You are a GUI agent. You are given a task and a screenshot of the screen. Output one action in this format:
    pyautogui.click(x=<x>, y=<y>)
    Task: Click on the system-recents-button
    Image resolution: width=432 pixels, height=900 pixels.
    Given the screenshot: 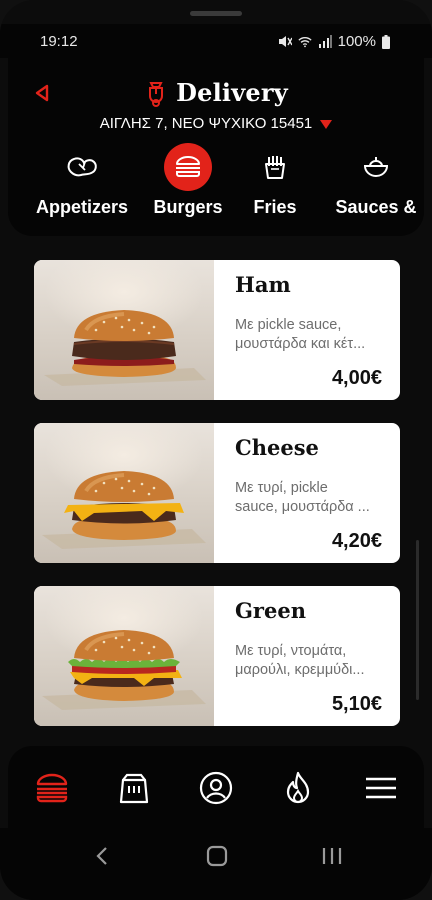 What is the action you would take?
    pyautogui.click(x=332, y=856)
    